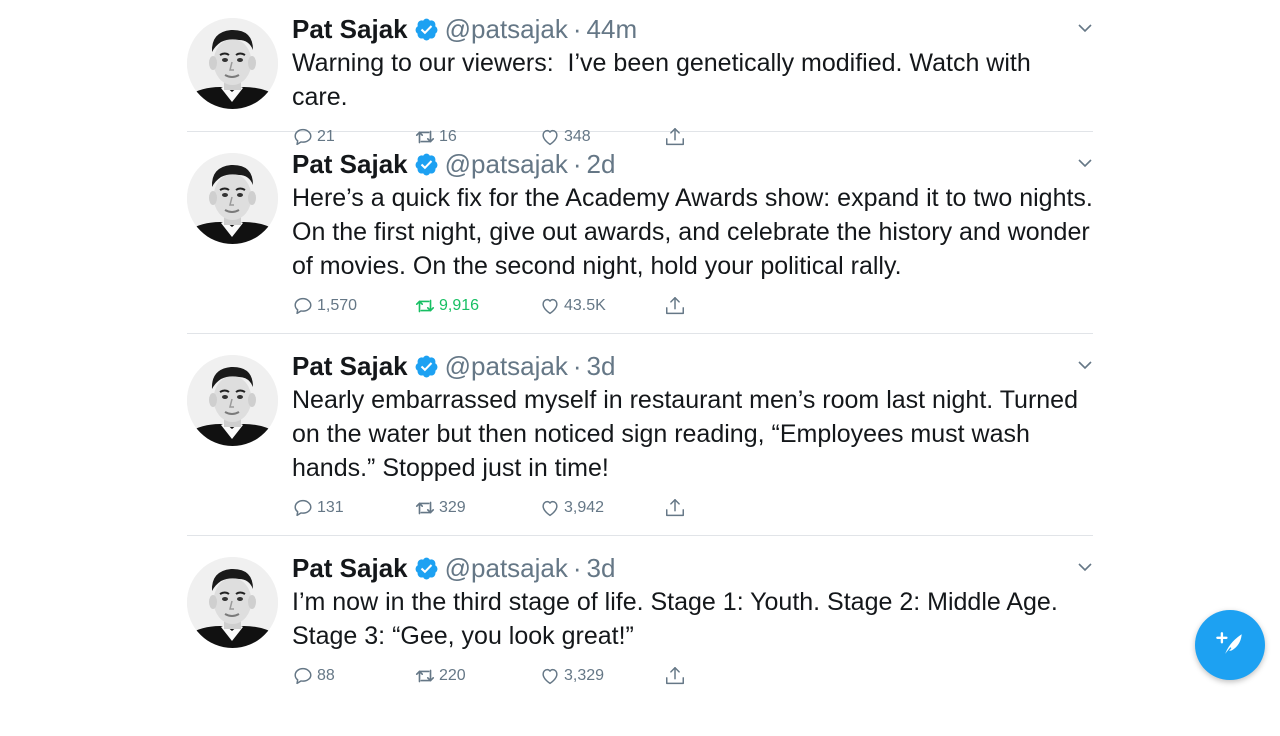  What do you see at coordinates (313, 676) in the screenshot?
I see `reply-button: 88` at bounding box center [313, 676].